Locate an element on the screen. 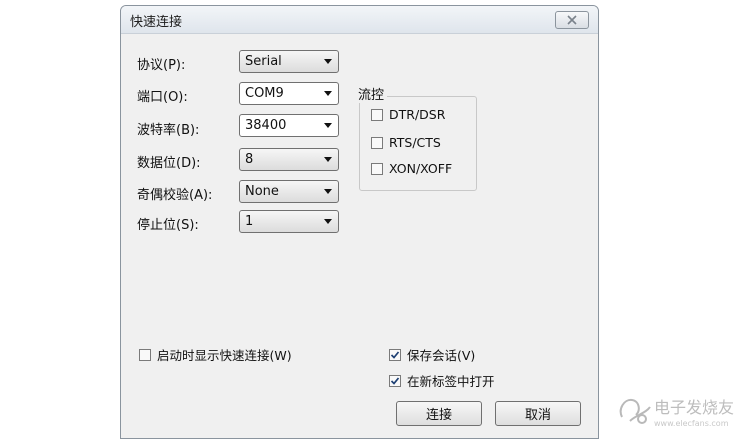 The image size is (754, 441). protocol-select: Serial is located at coordinates (289, 61).